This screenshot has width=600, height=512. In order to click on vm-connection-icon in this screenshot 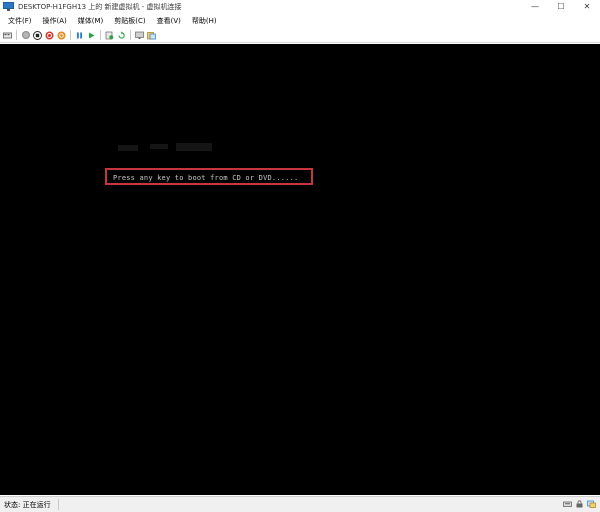, I will do `click(8, 6)`.